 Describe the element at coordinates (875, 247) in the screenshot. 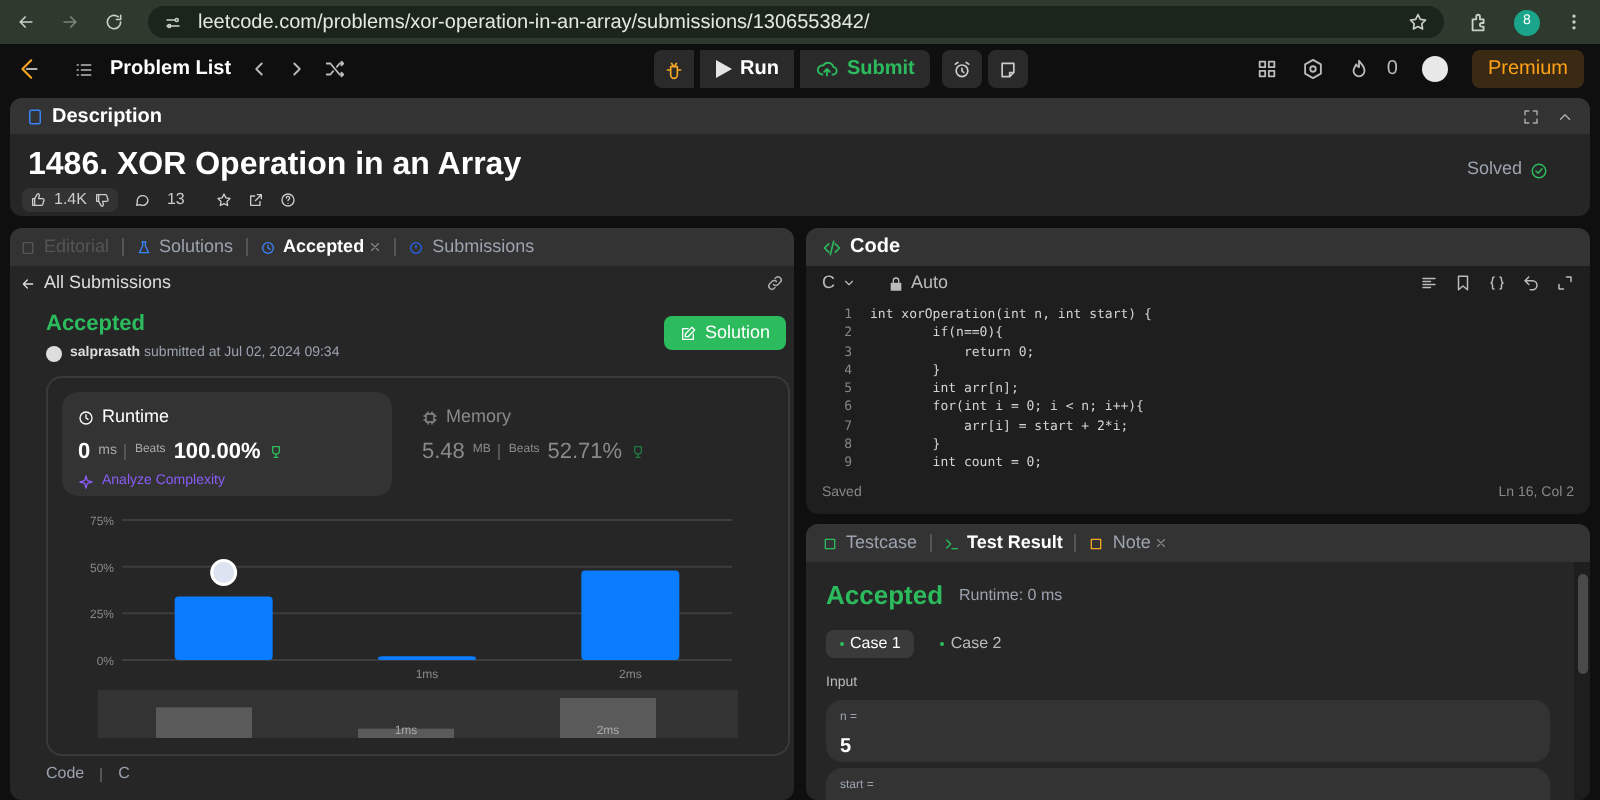

I see `code-tab: Code` at that location.